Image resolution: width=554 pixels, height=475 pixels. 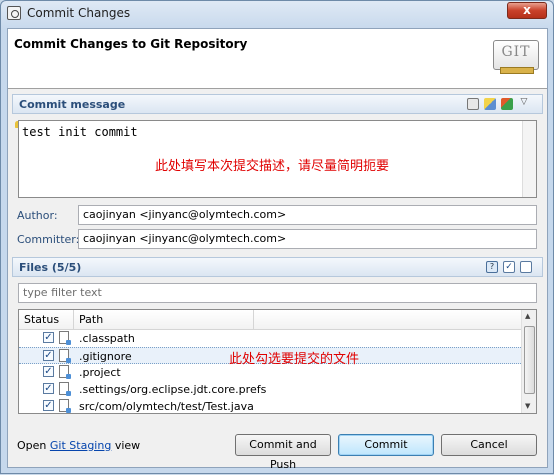 I want to click on dialog-banner: Commit Changes to Git Repository GIT, so click(x=277, y=59).